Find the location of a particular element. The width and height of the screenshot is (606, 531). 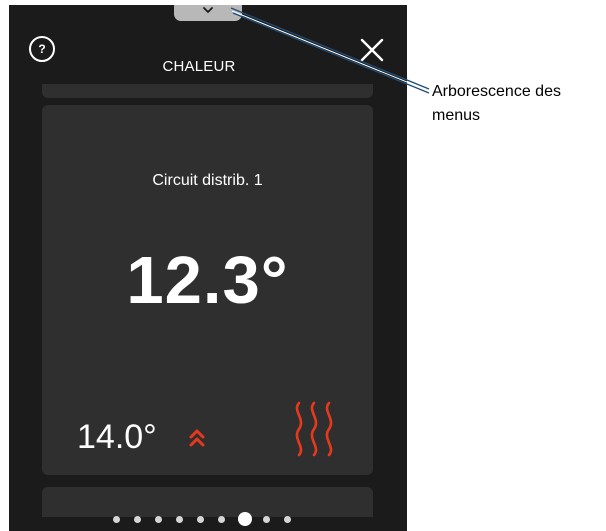

close-icon is located at coordinates (372, 50).